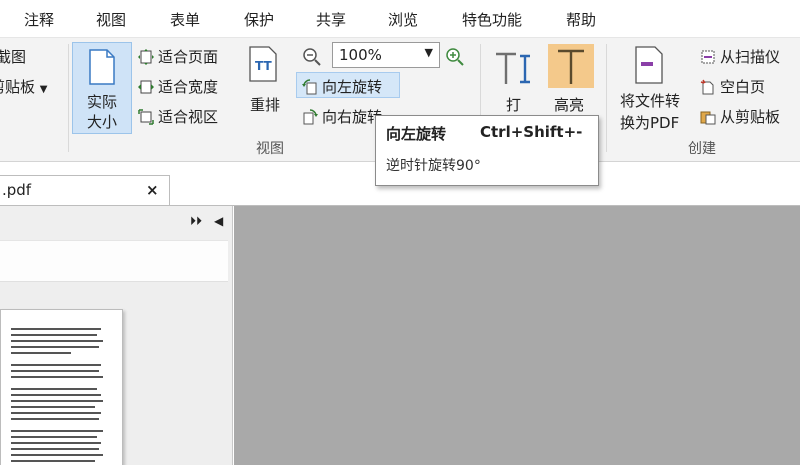 The image size is (800, 465). What do you see at coordinates (102, 88) in the screenshot?
I see `actual-size-button: 实际 大小` at bounding box center [102, 88].